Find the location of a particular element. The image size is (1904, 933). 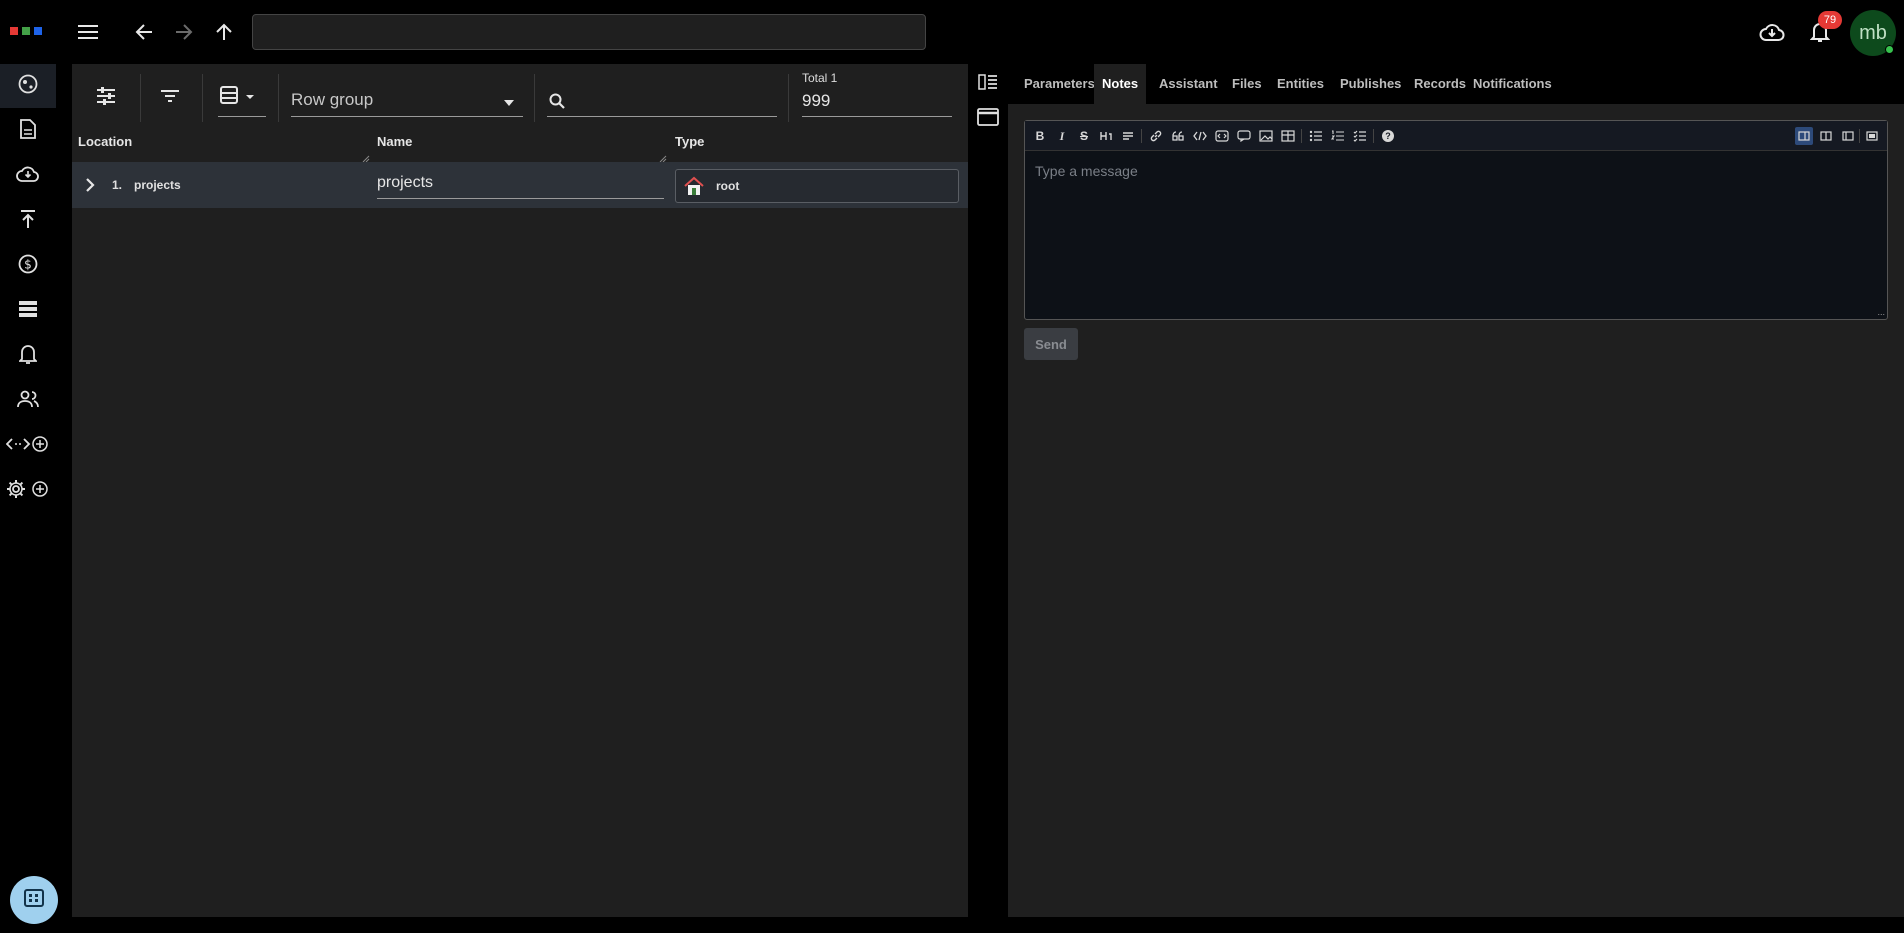

back-arrow-icon is located at coordinates (144, 32).